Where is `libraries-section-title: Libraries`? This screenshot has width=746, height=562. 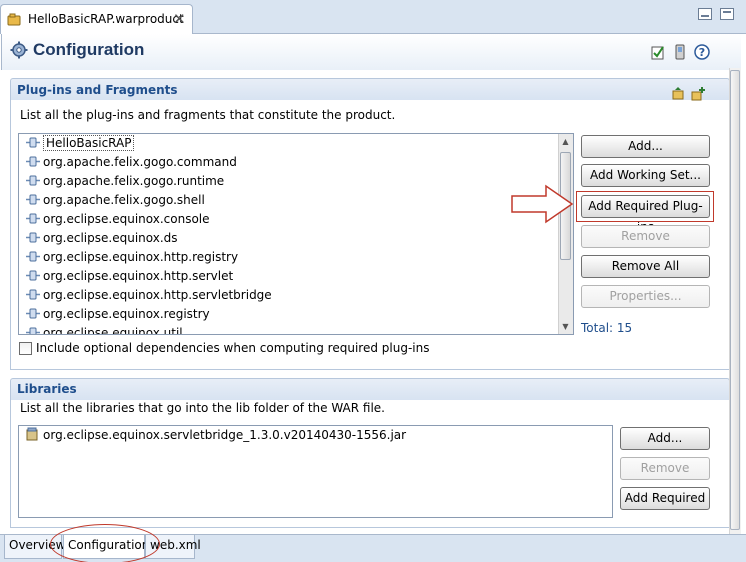
libraries-section-title: Libraries is located at coordinates (47, 389).